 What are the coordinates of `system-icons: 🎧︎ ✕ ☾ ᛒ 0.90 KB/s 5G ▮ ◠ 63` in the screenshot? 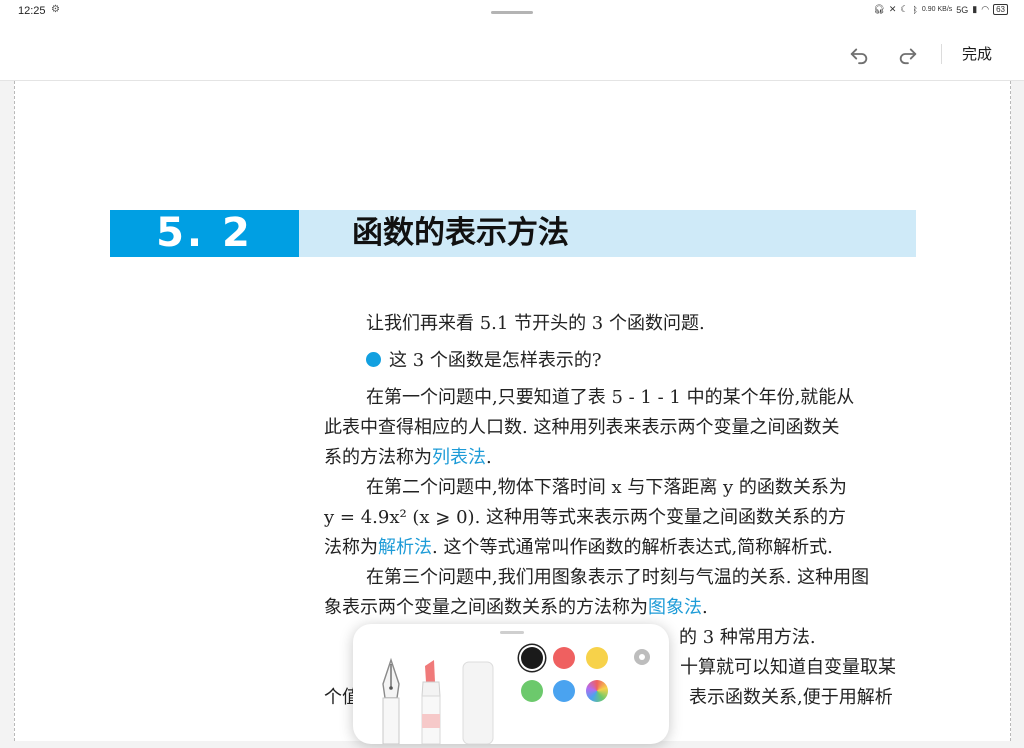 It's located at (940, 9).